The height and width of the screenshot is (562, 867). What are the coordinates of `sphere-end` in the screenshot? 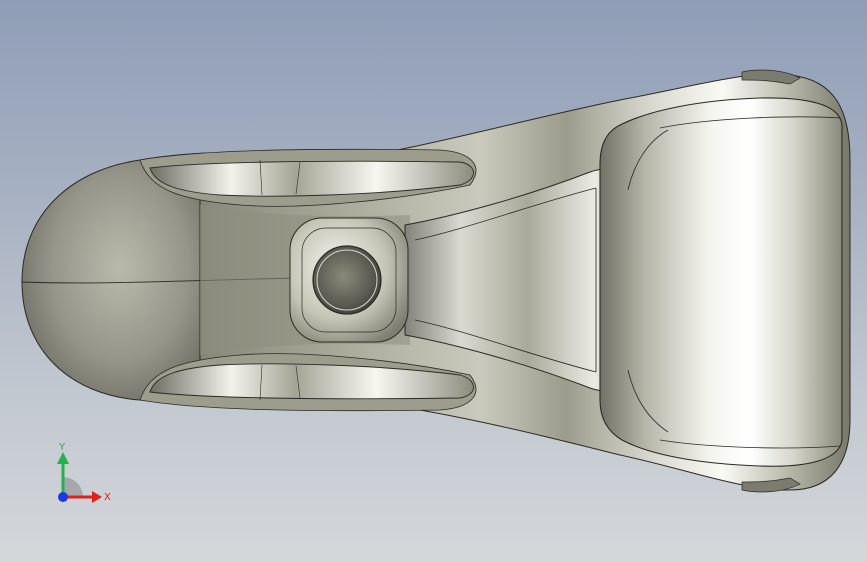 It's located at (111, 280).